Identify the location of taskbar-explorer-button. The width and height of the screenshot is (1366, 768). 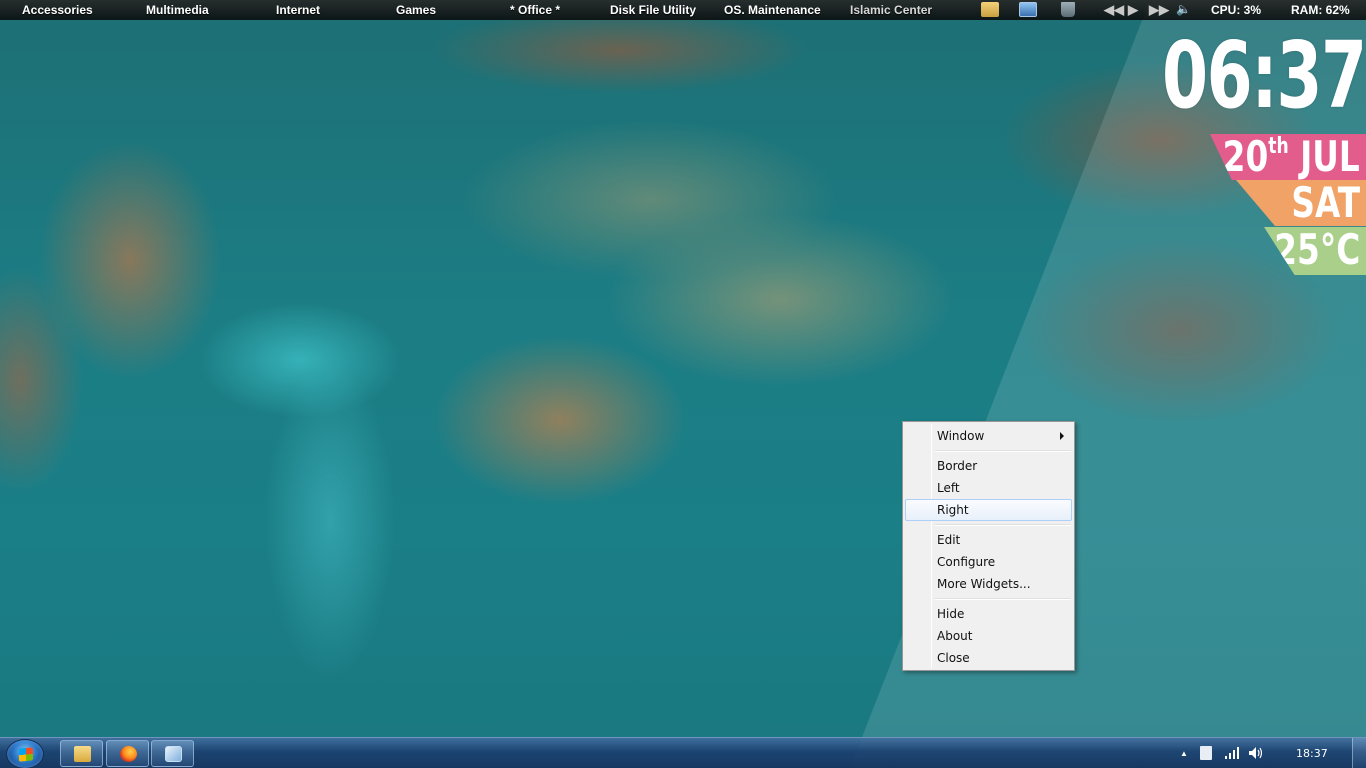
(81, 753).